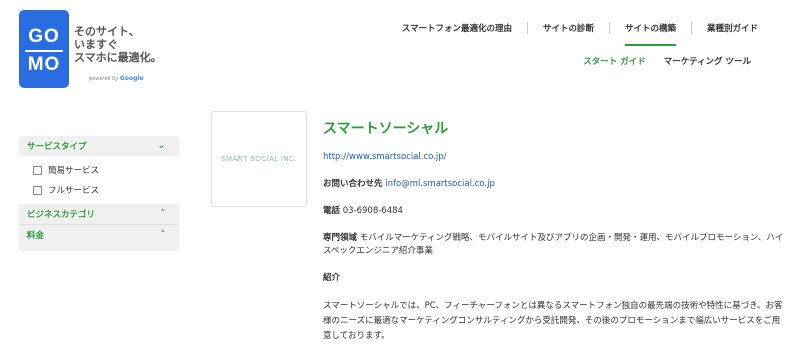 The image size is (801, 344). Describe the element at coordinates (555, 184) in the screenshot. I see `contact-row: お問い合わせ先 info@ml.smartsocial.co.jp` at that location.